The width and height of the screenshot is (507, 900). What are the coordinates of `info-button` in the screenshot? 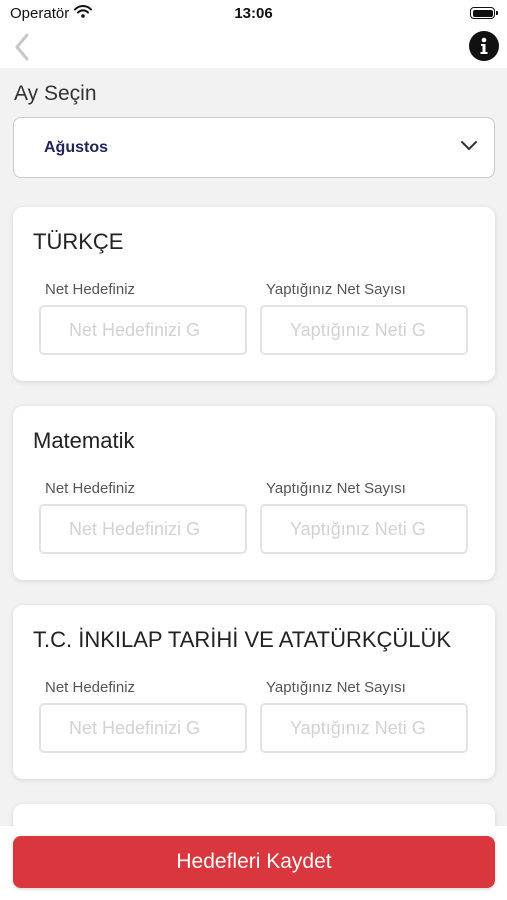 It's located at (484, 46).